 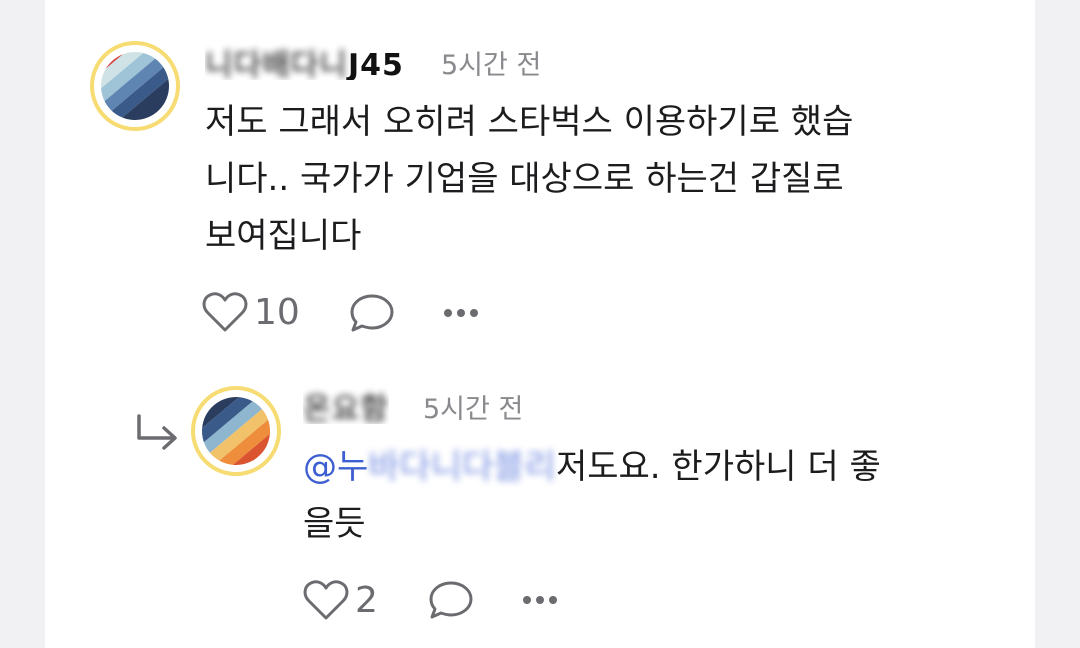 I want to click on reply-like-button: 2, so click(x=340, y=600).